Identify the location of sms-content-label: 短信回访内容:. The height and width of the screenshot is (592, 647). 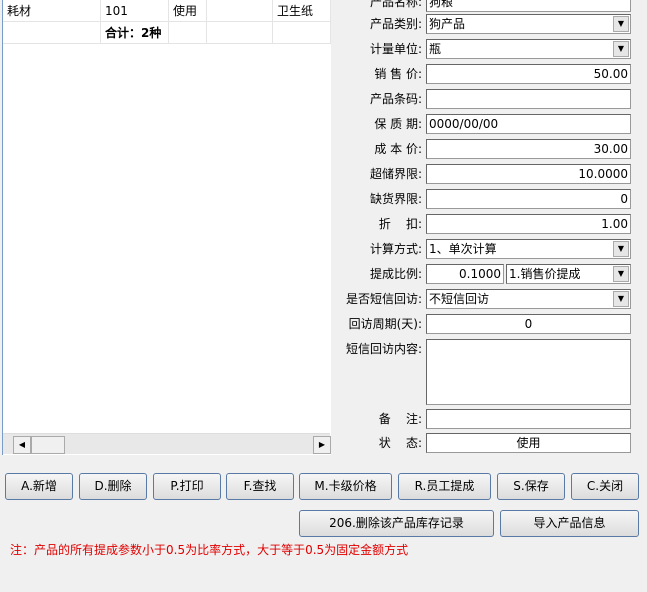
(383, 349).